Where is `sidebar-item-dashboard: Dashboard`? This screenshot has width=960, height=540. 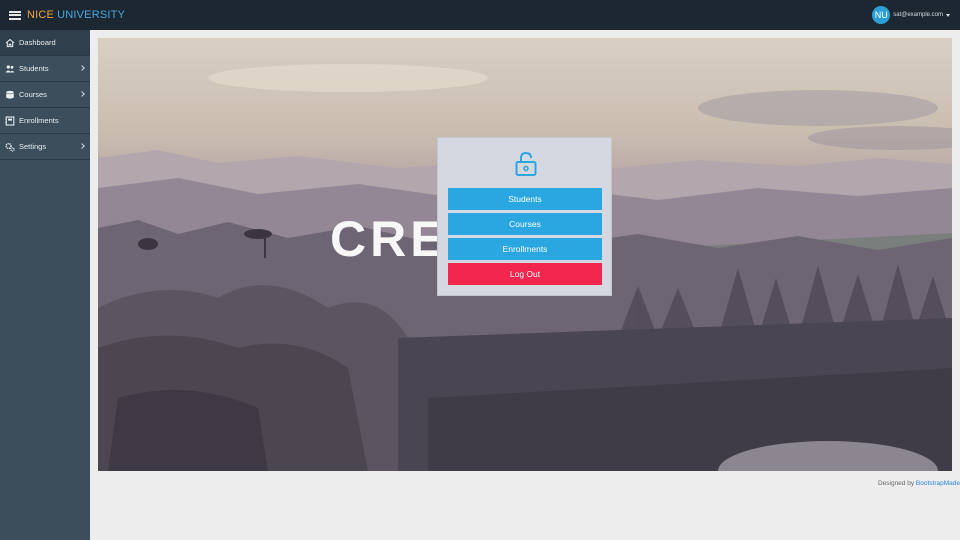 sidebar-item-dashboard: Dashboard is located at coordinates (45, 43).